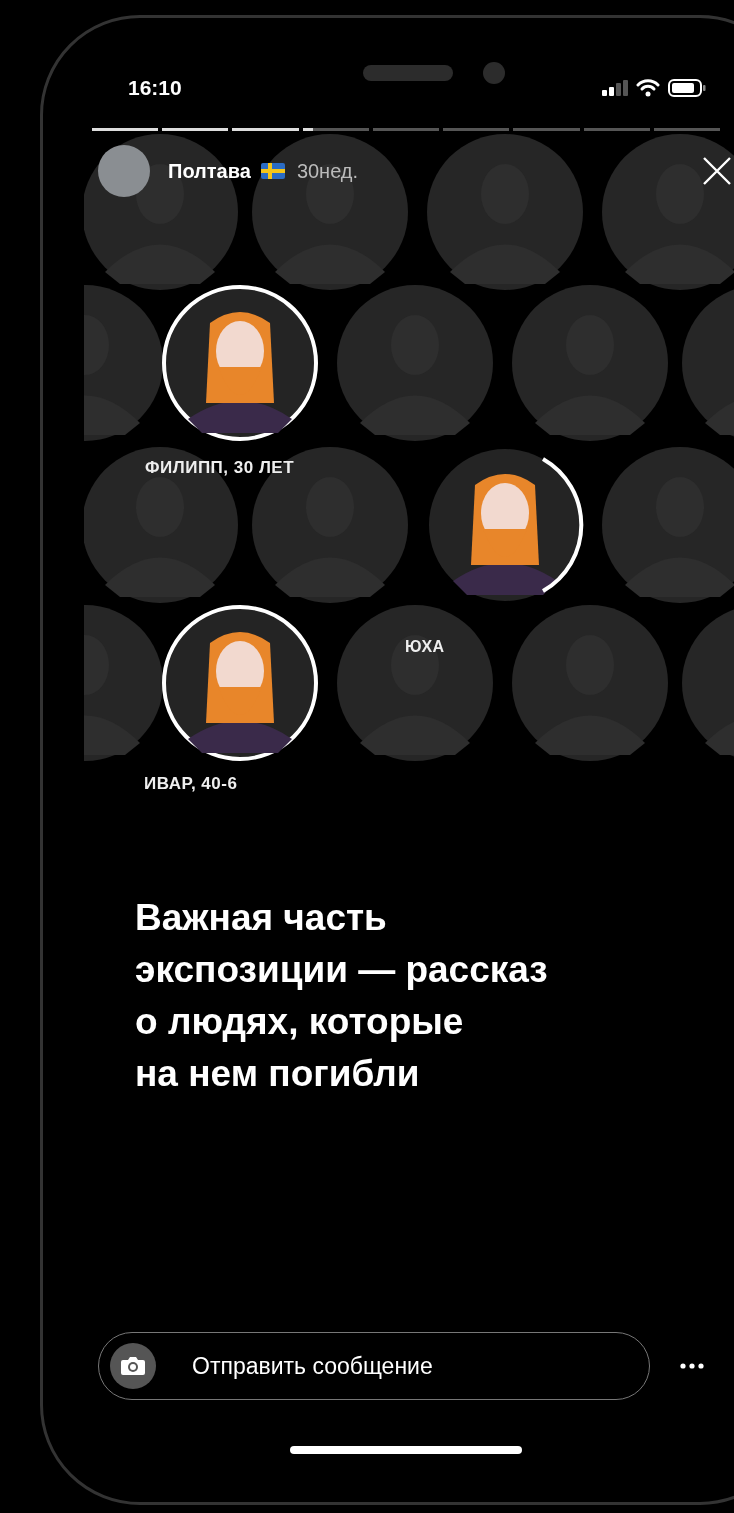 The image size is (734, 1513). Describe the element at coordinates (692, 1366) in the screenshot. I see `more-icon` at that location.